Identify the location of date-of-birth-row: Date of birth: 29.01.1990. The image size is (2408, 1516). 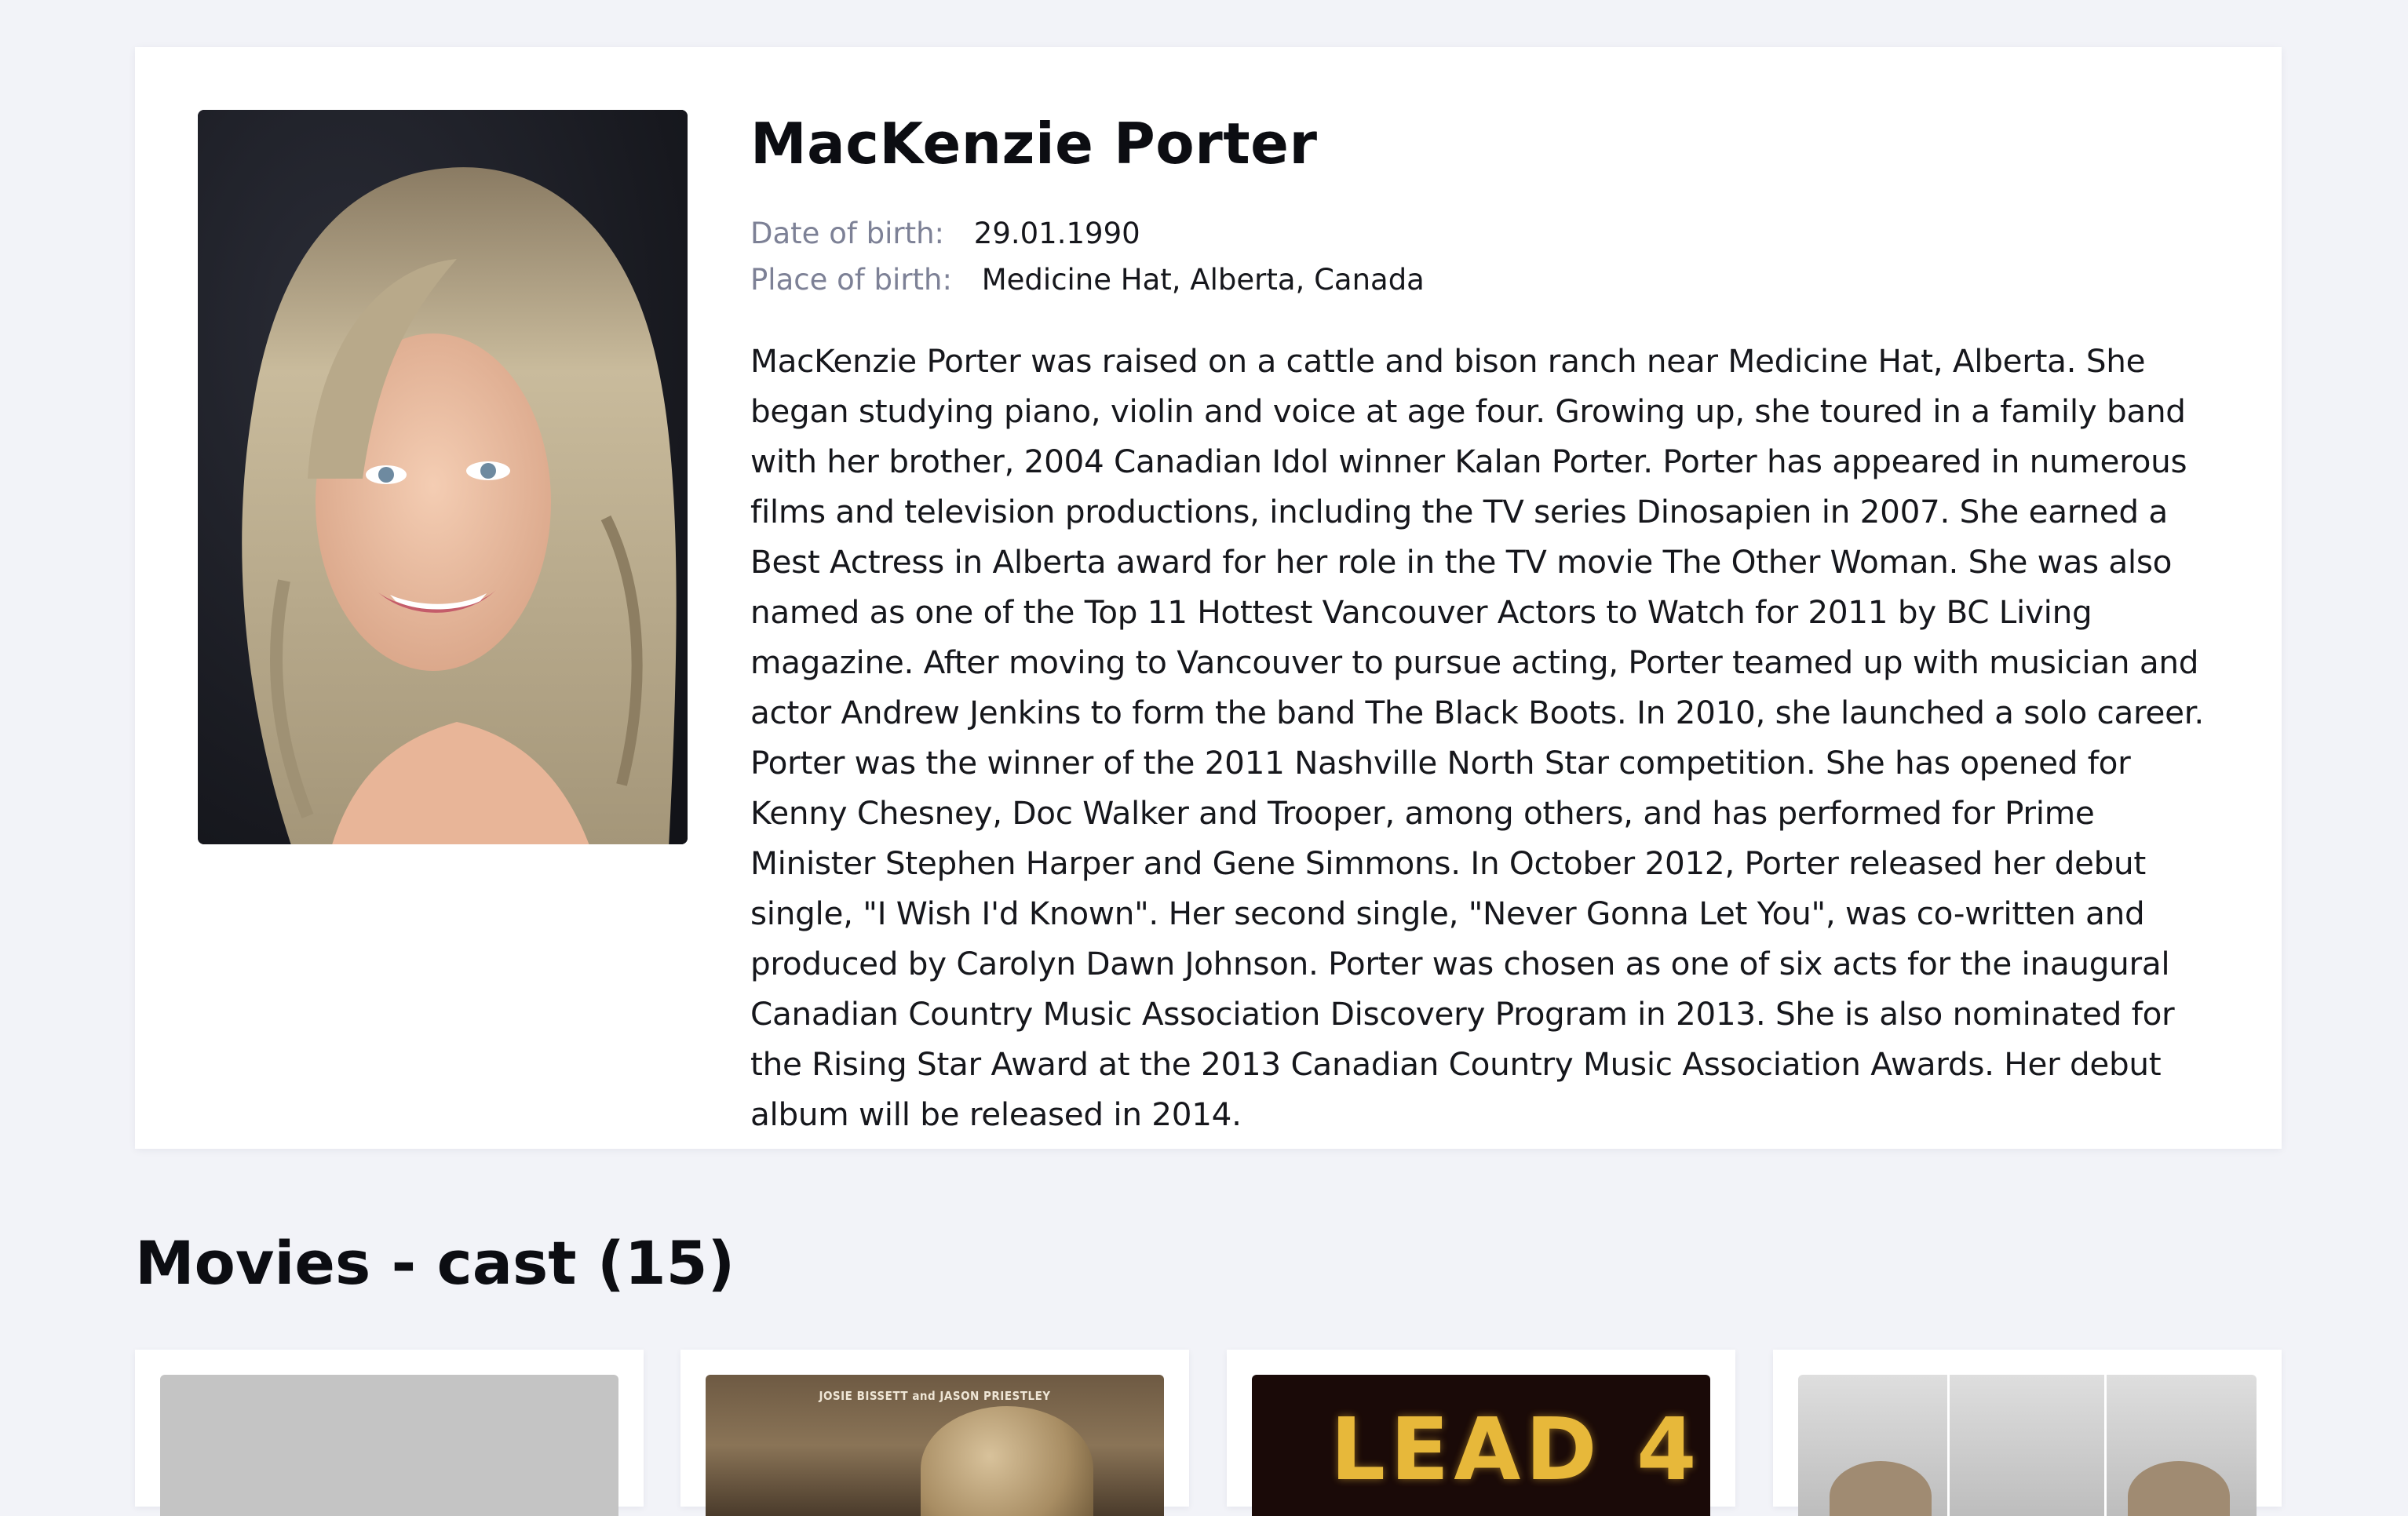
(1488, 234).